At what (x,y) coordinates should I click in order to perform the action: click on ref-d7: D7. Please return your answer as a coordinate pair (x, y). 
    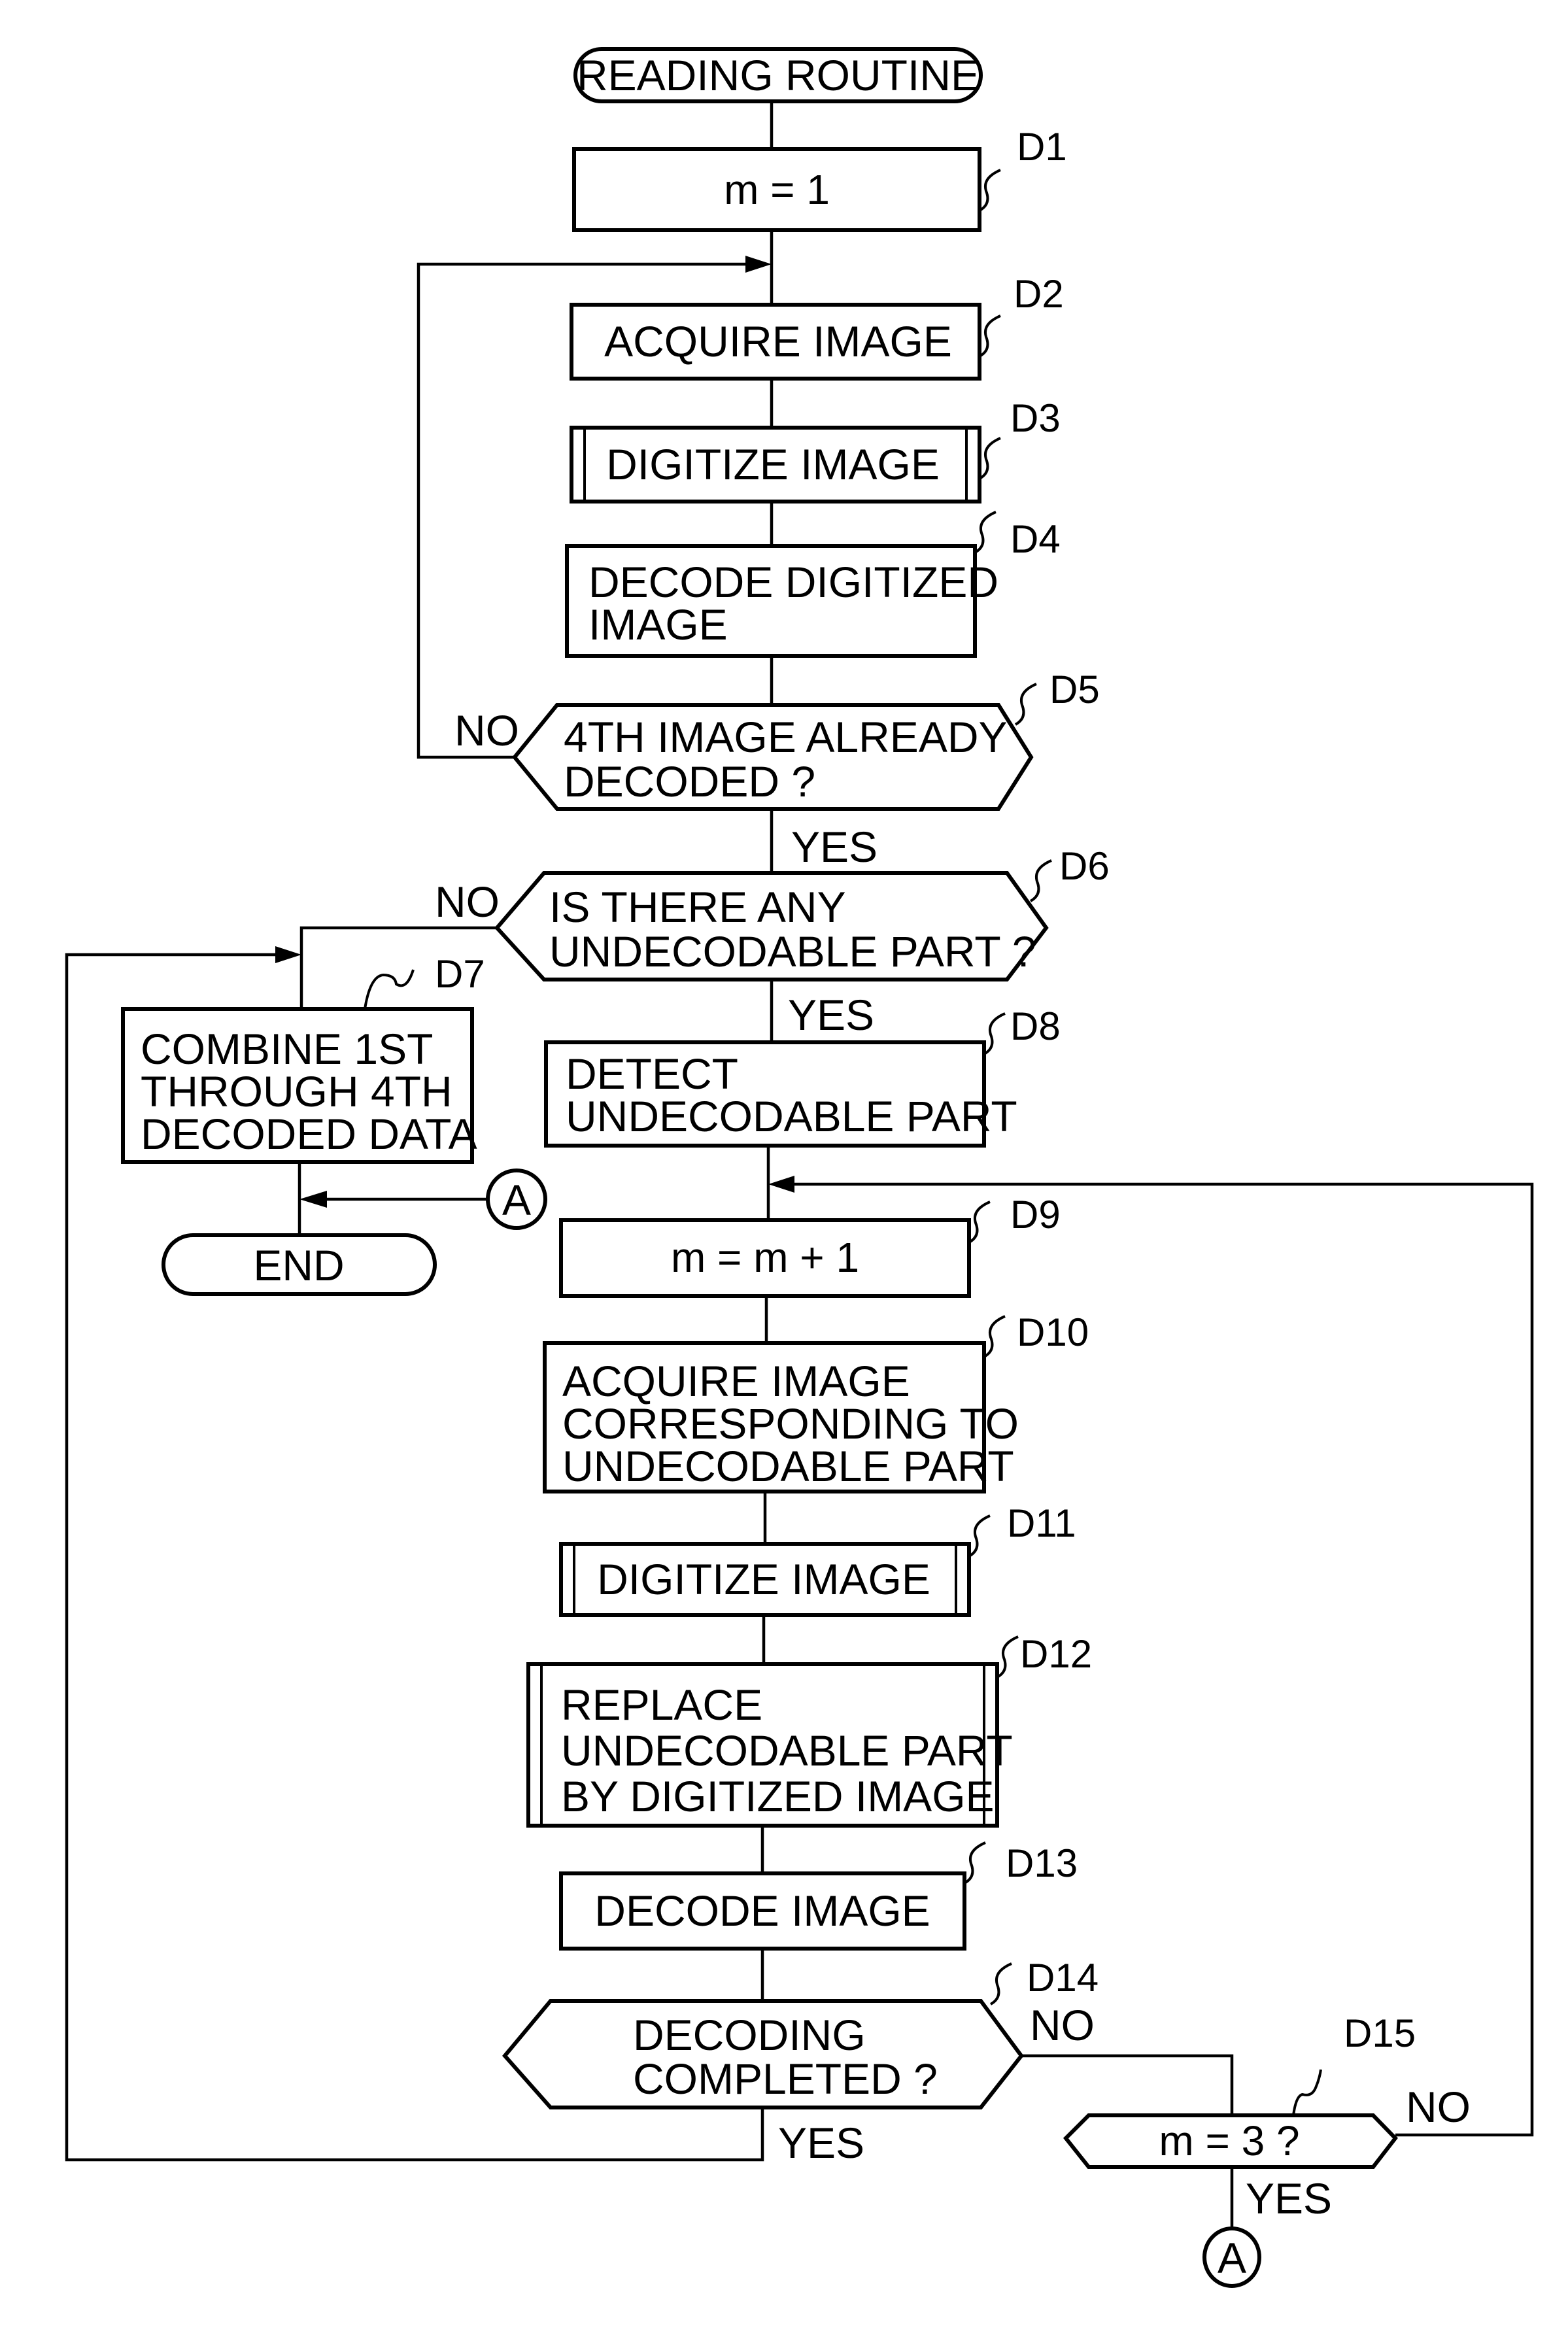
    Looking at the image, I should click on (460, 974).